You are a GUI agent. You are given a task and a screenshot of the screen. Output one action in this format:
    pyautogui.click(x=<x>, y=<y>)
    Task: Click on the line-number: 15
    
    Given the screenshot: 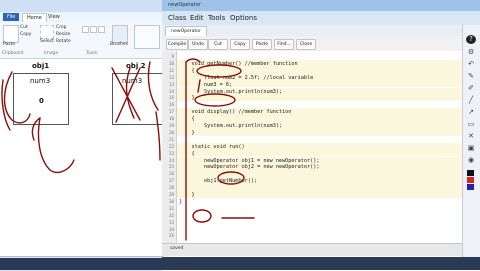 What is the action you would take?
    pyautogui.click(x=171, y=98)
    